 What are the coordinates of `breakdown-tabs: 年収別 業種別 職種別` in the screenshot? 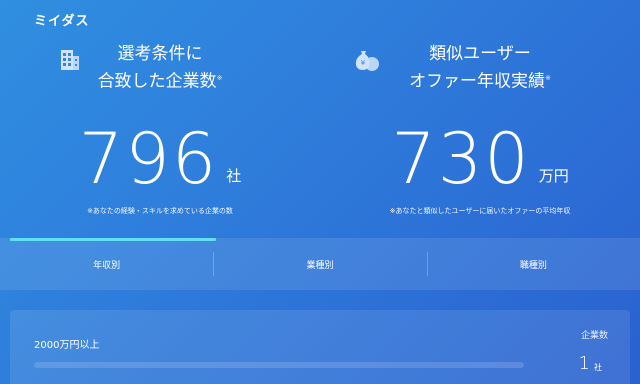 It's located at (320, 264).